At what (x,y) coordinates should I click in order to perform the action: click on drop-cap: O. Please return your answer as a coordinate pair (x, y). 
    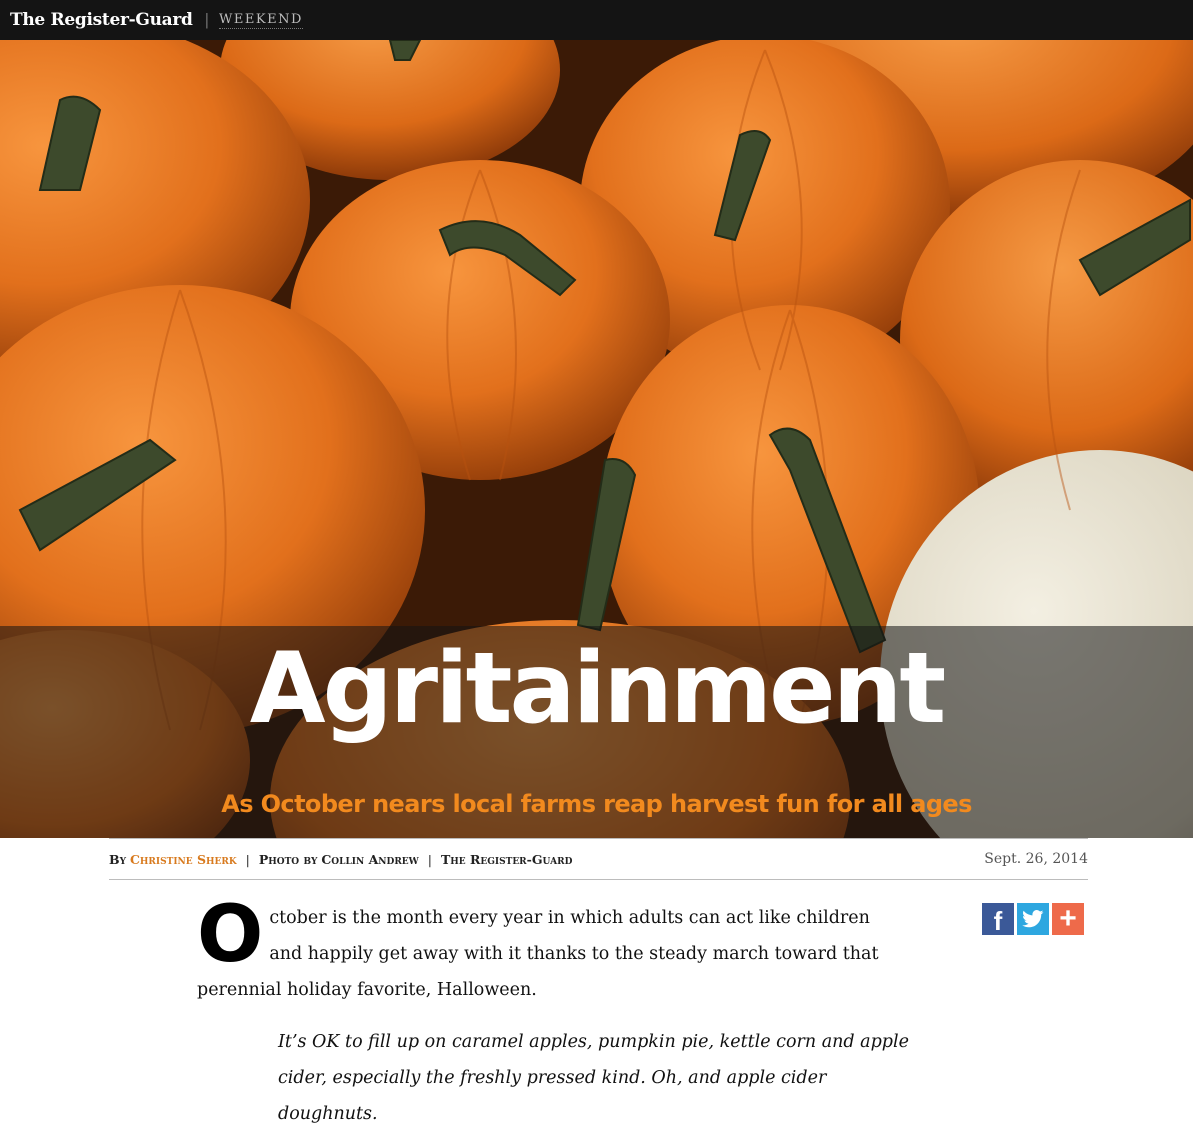
    Looking at the image, I should click on (230, 935).